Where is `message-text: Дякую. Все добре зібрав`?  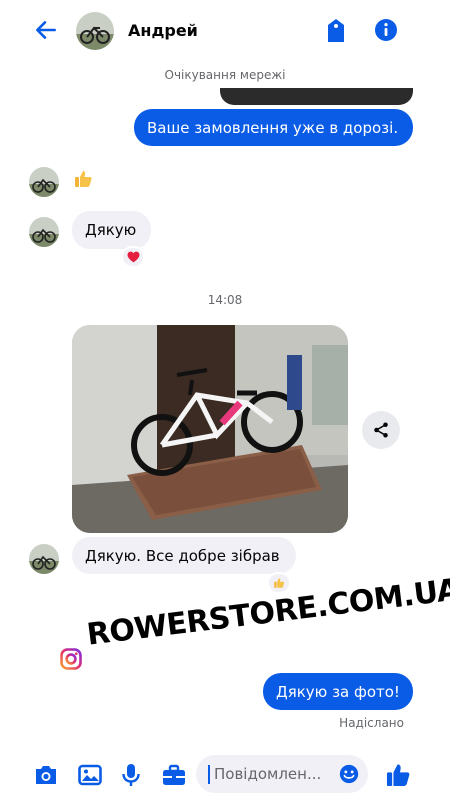
message-text: Дякую. Все добре зібрав is located at coordinates (182, 555).